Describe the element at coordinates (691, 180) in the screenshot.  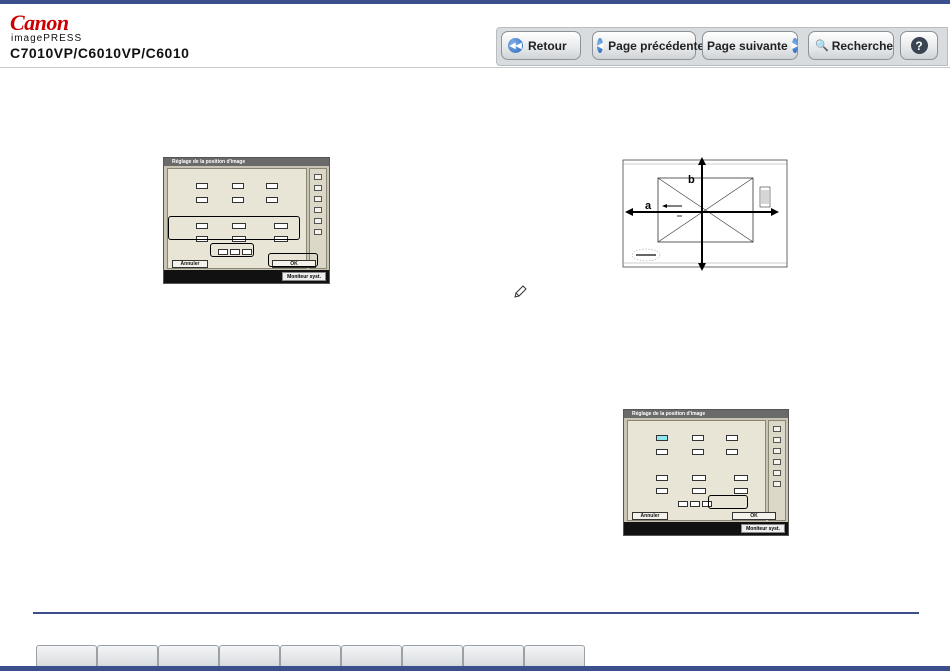
I see `label-b: b` at that location.